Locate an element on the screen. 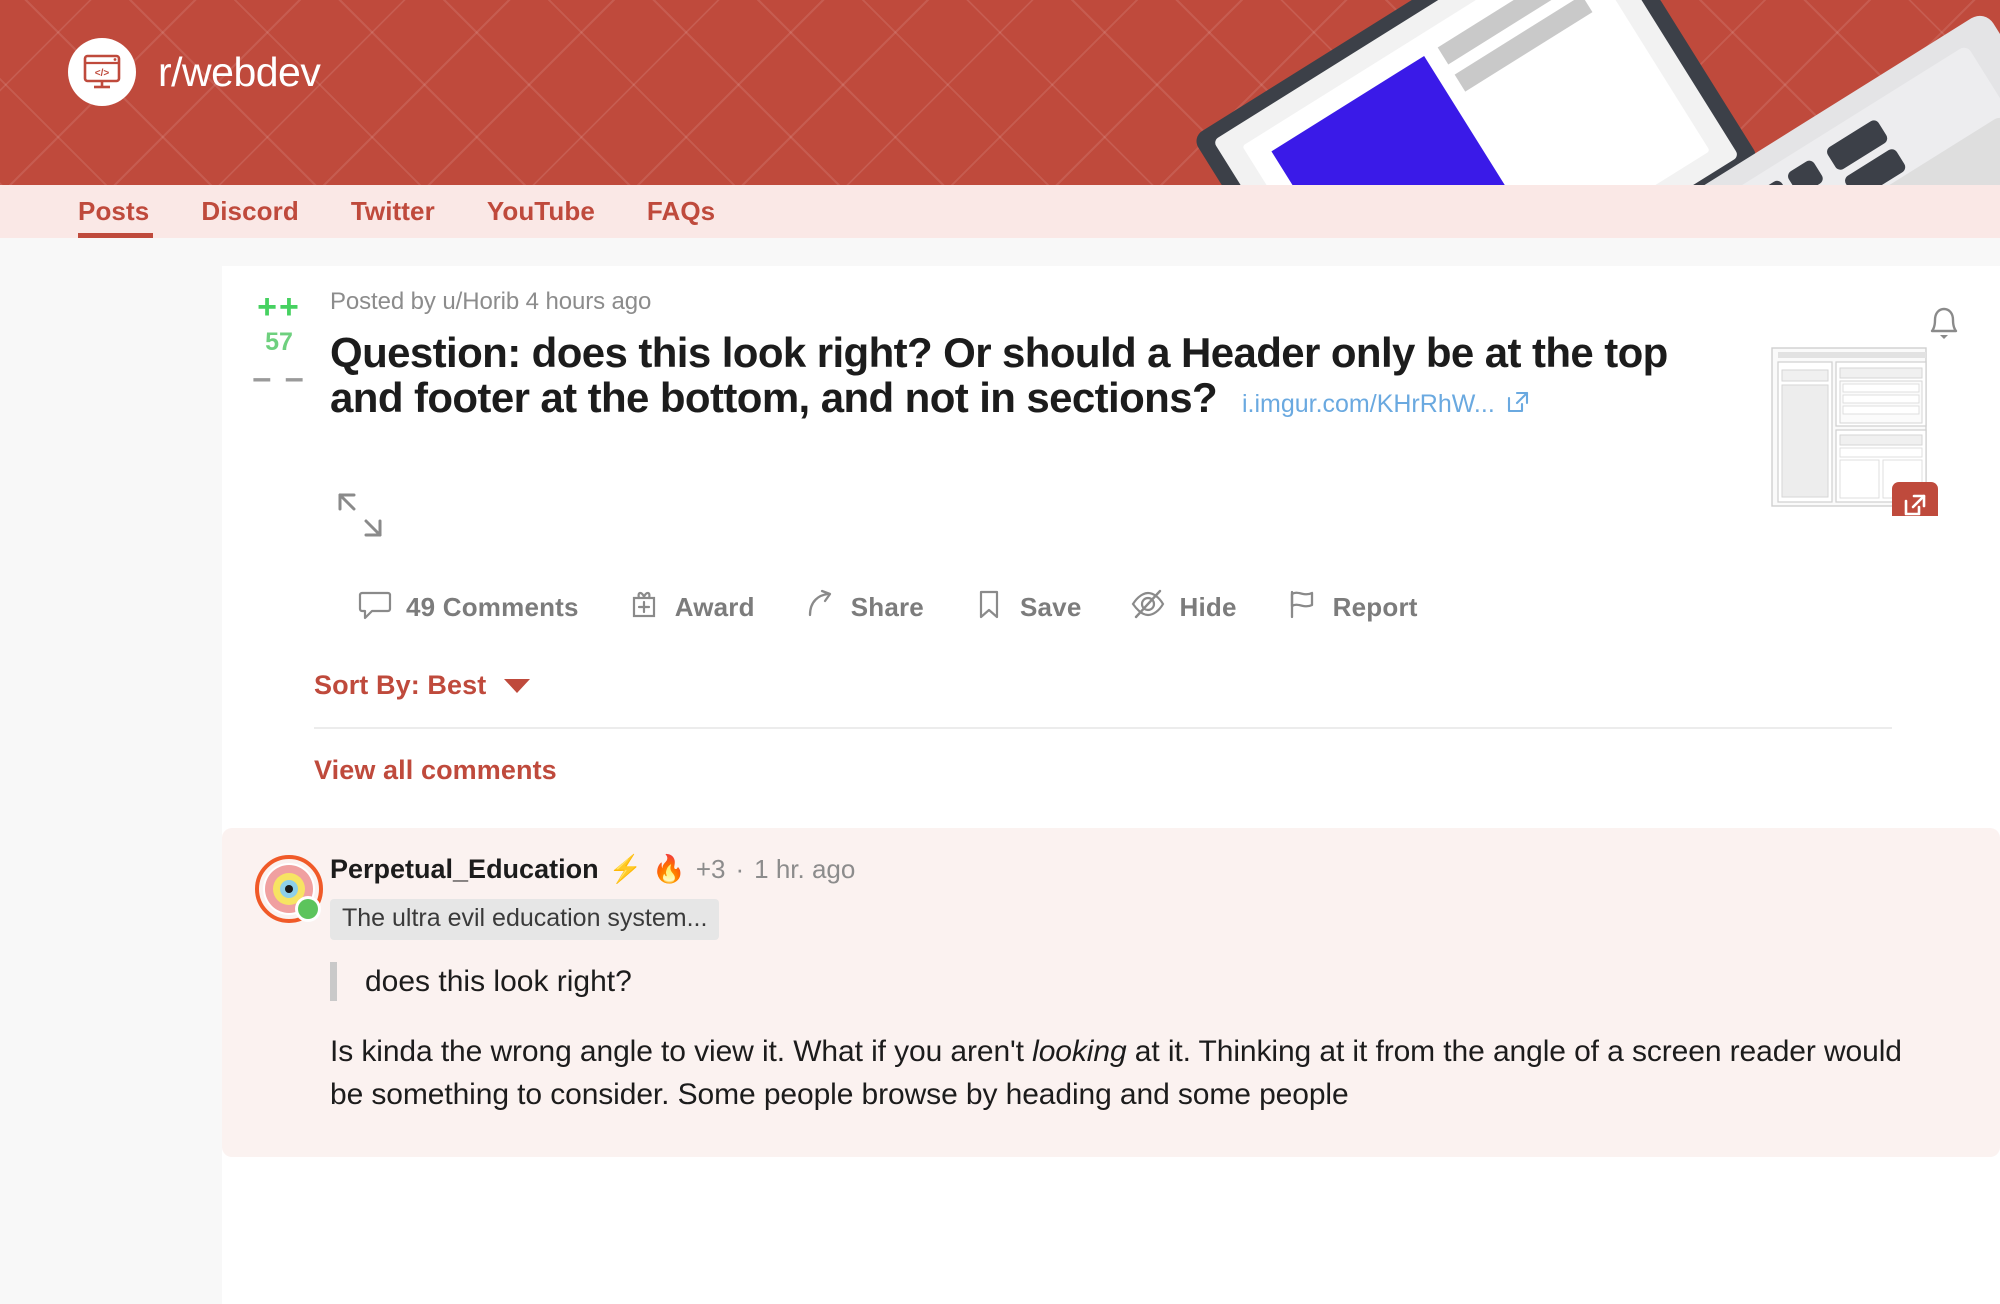 Image resolution: width=2000 pixels, height=1304 pixels. comments-label: 49 Comments is located at coordinates (492, 607).